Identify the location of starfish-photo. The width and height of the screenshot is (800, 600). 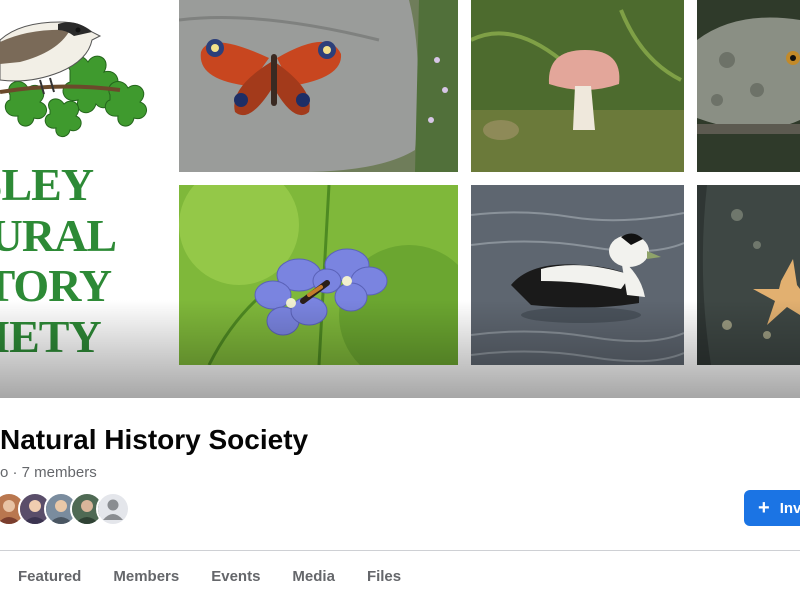
(748, 275).